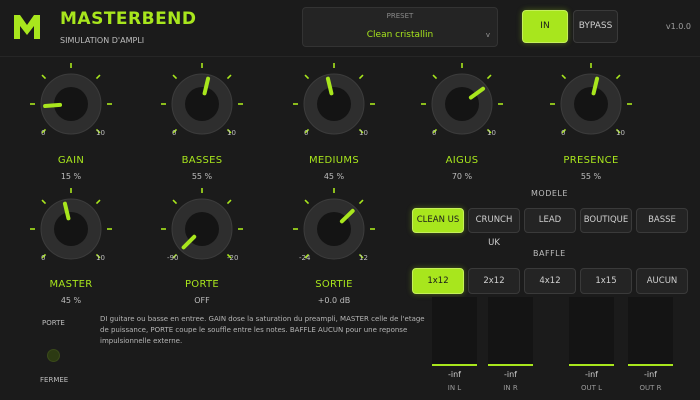  I want to click on presence-label: PRESENCE, so click(591, 160).